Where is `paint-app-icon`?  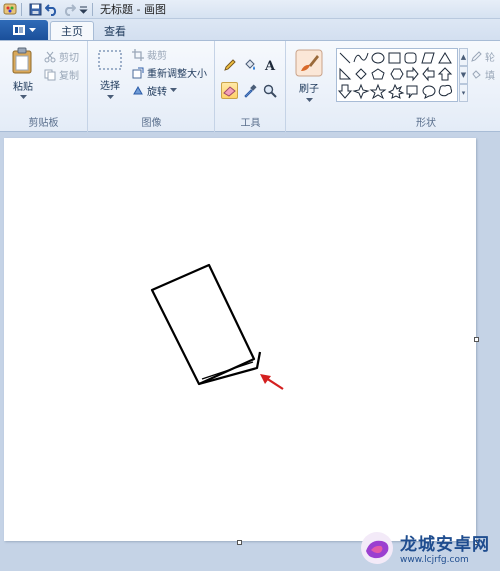
paint-app-icon is located at coordinates (10, 9).